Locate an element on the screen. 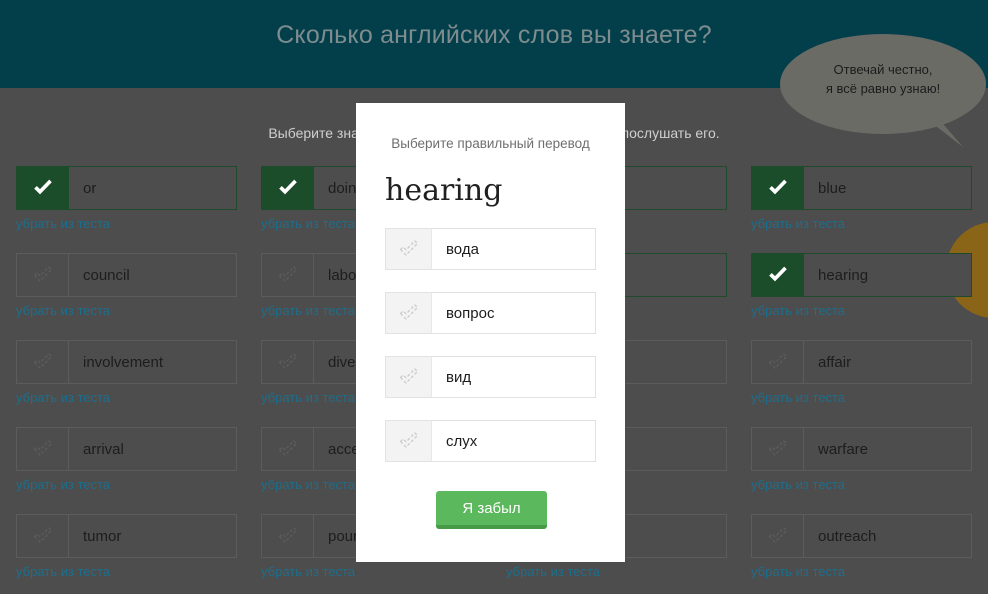  mascot-bubble-text: Отвечай честно, я всё равно узнаю! is located at coordinates (883, 79).